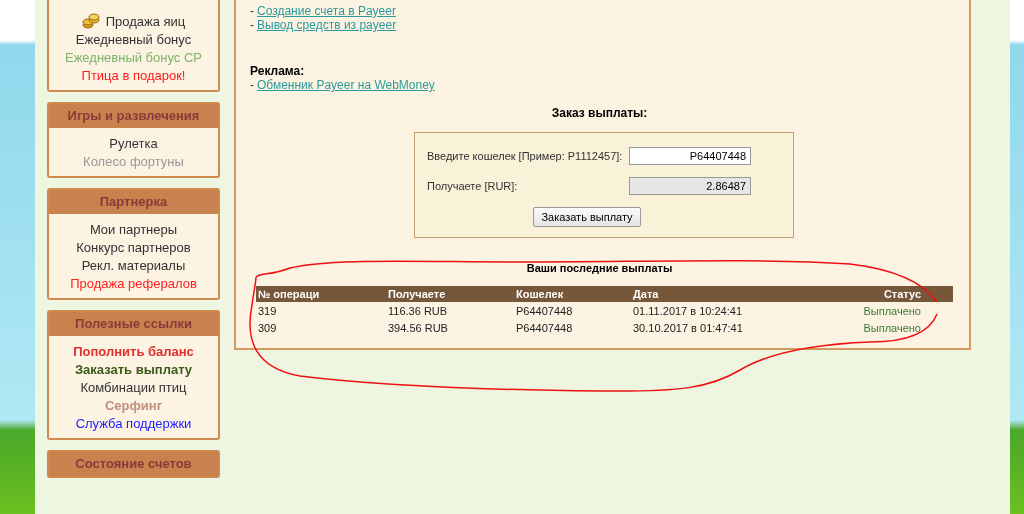  Describe the element at coordinates (133, 39) in the screenshot. I see `menu-link: Ежедневный бонус` at that location.